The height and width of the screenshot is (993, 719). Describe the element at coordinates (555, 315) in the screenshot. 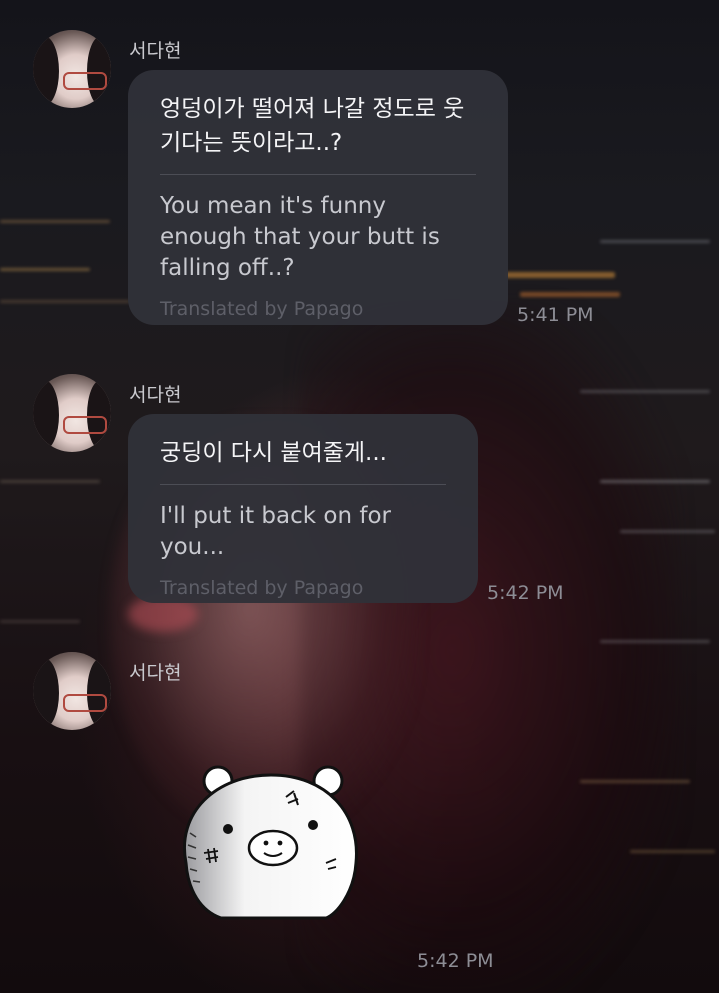

I see `timestamp: 5:41 PM` at that location.